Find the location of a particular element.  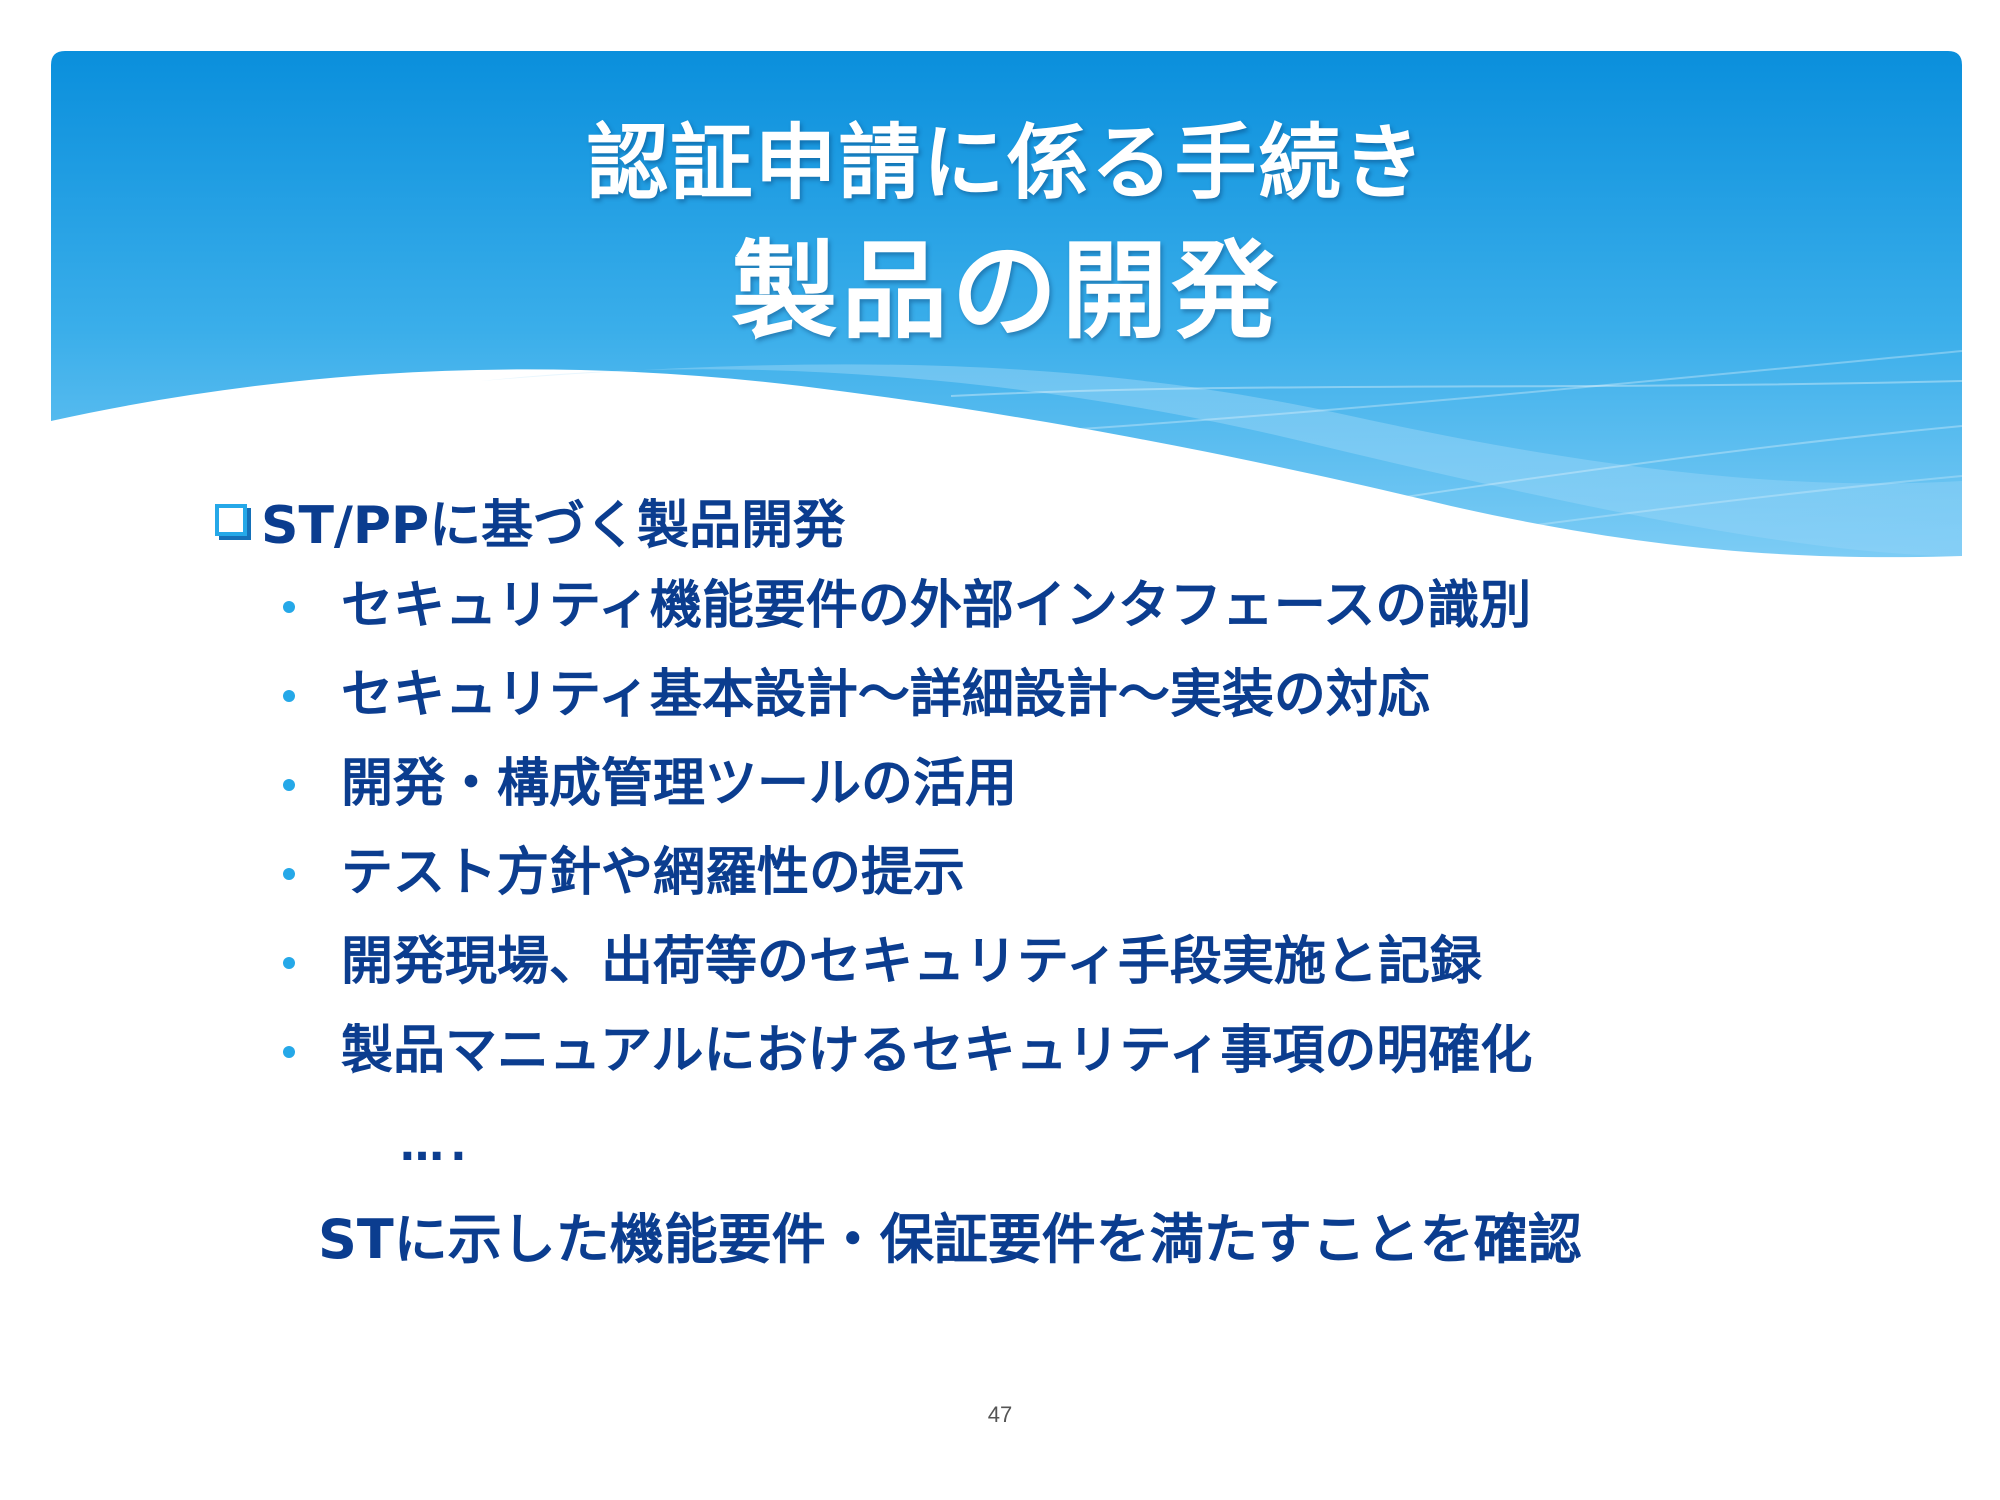

page-number: 47 is located at coordinates (1000, 1414).